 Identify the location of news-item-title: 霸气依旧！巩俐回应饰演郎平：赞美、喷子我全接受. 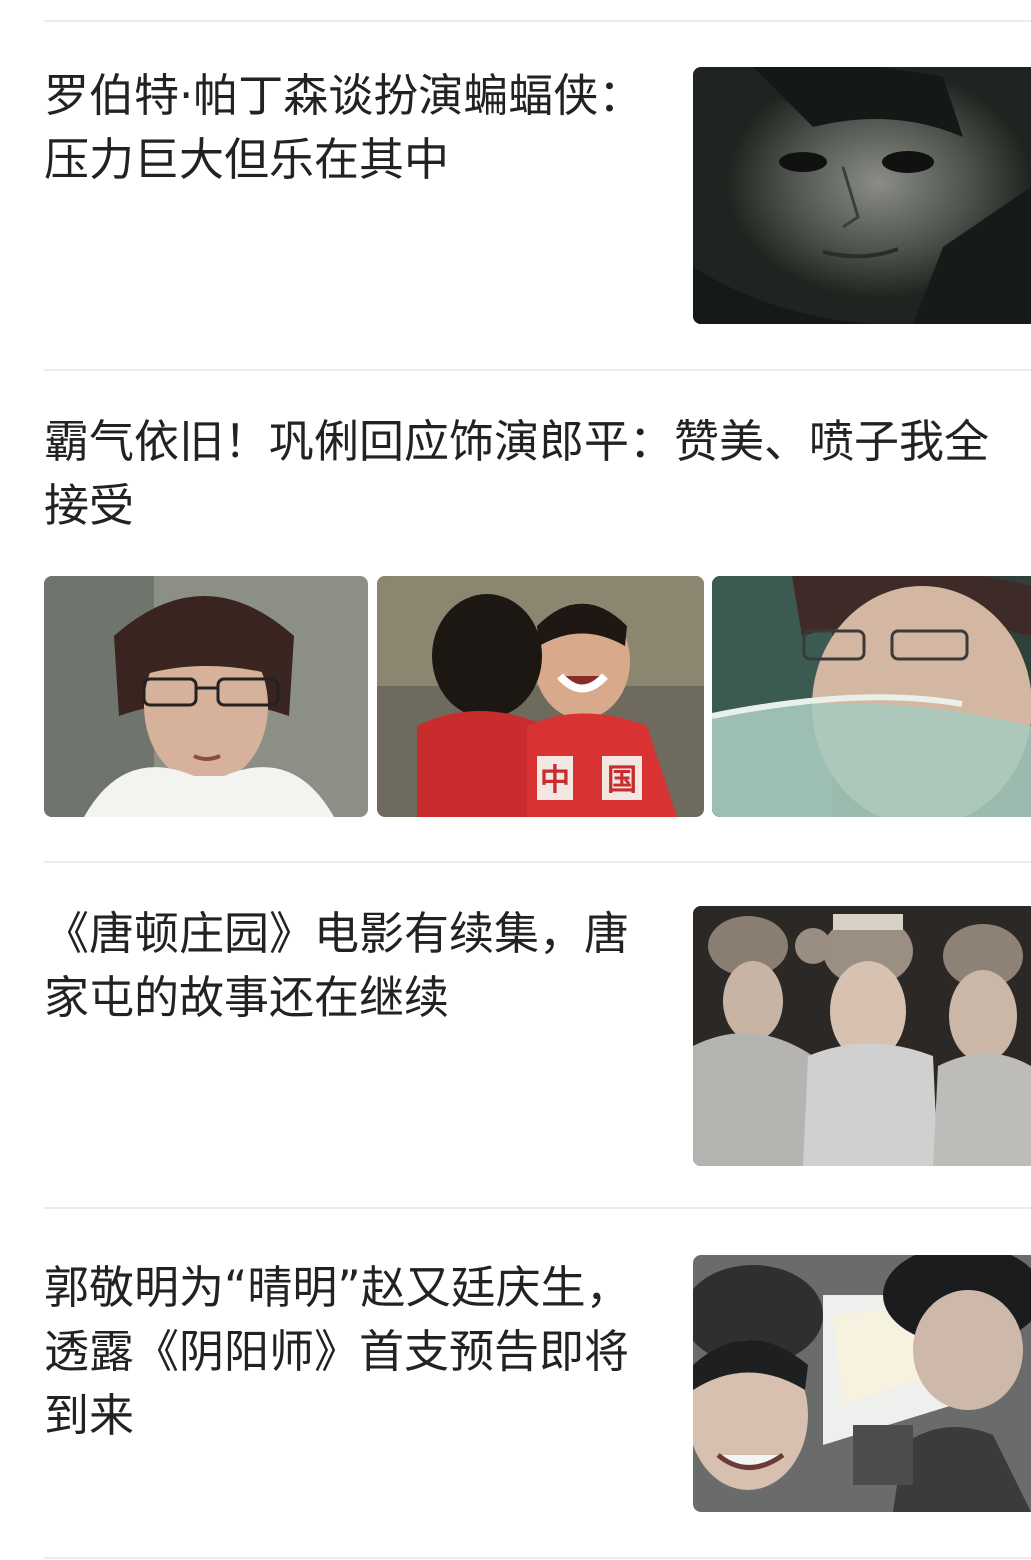
(537, 474).